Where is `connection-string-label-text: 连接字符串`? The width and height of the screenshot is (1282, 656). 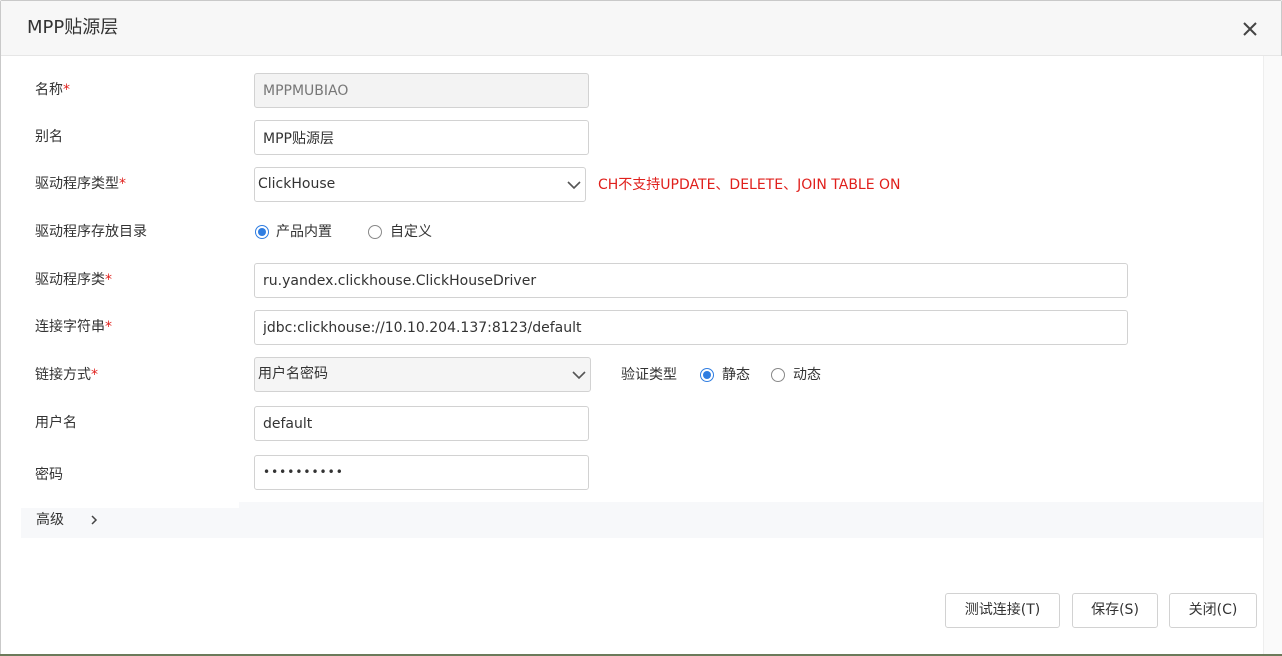 connection-string-label-text: 连接字符串 is located at coordinates (70, 327).